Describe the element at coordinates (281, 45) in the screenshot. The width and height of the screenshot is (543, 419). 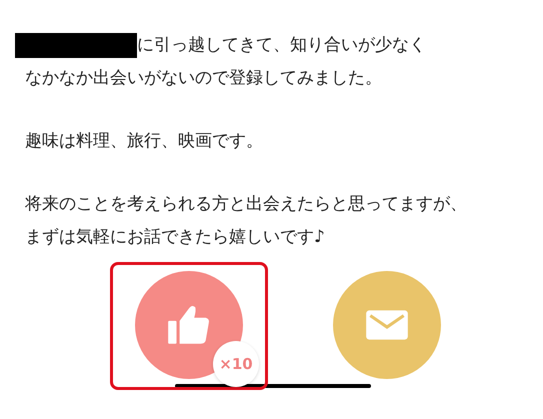
I see `profile-text-line: に引っ越してきて、知り合いが少なく` at that location.